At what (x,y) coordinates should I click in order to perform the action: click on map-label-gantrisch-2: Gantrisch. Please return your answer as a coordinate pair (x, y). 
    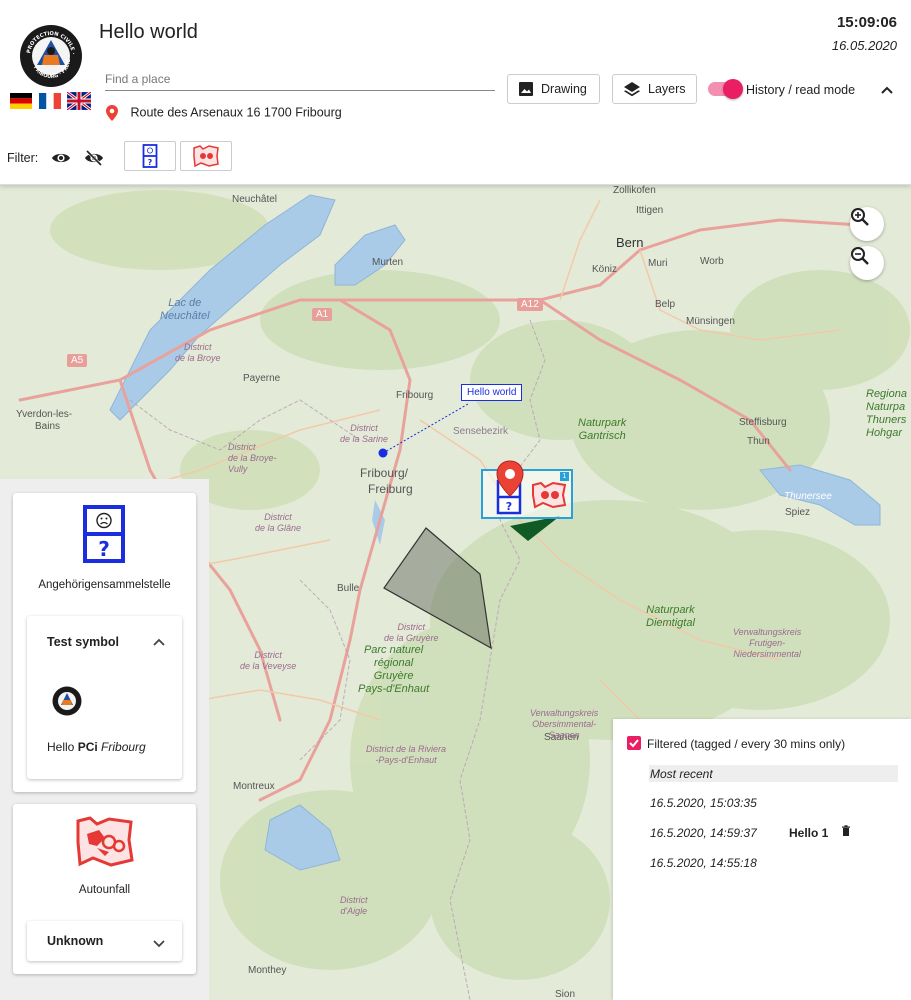
    Looking at the image, I should click on (602, 436).